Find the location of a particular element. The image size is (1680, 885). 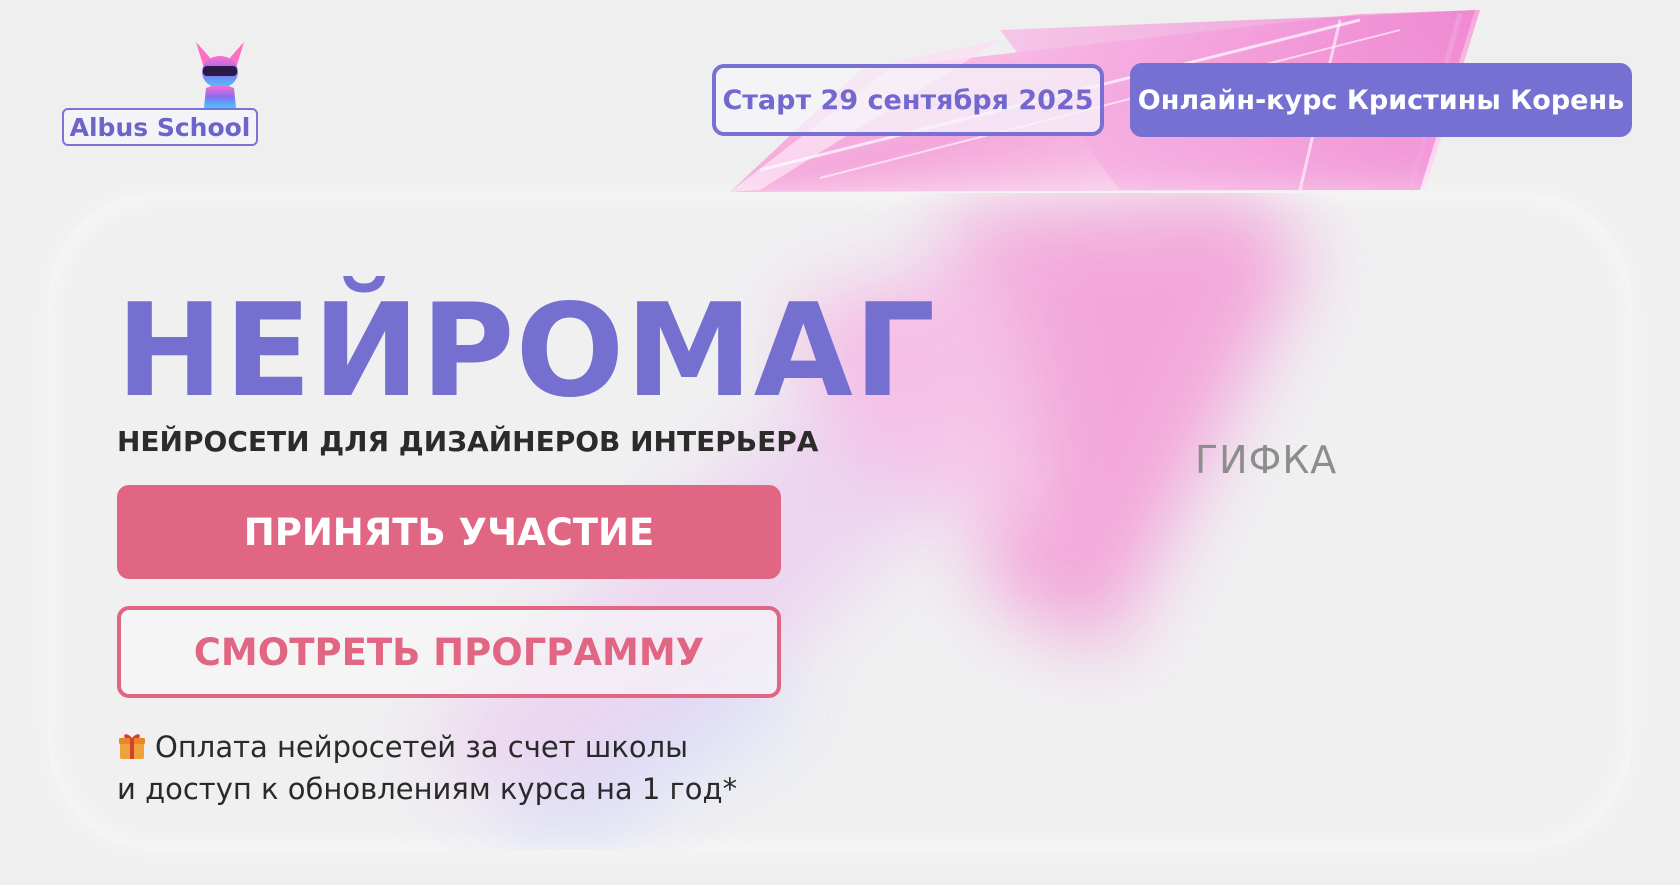

brand-logo: Albus School is located at coordinates (160, 93).